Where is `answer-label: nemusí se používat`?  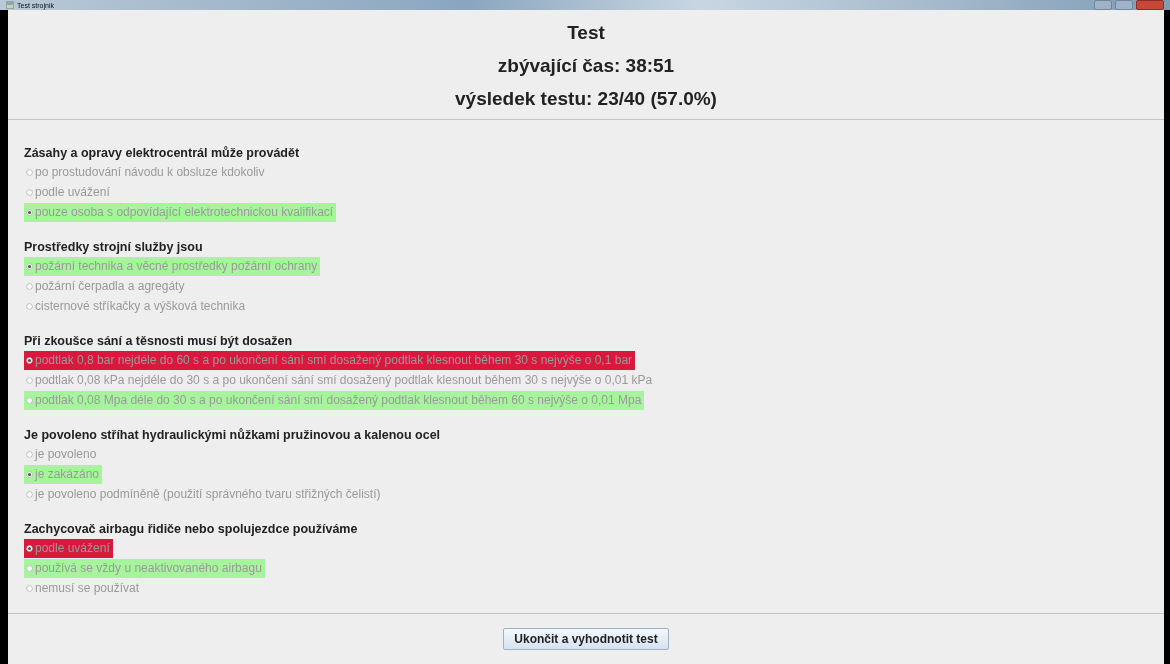
answer-label: nemusí se používat is located at coordinates (87, 588).